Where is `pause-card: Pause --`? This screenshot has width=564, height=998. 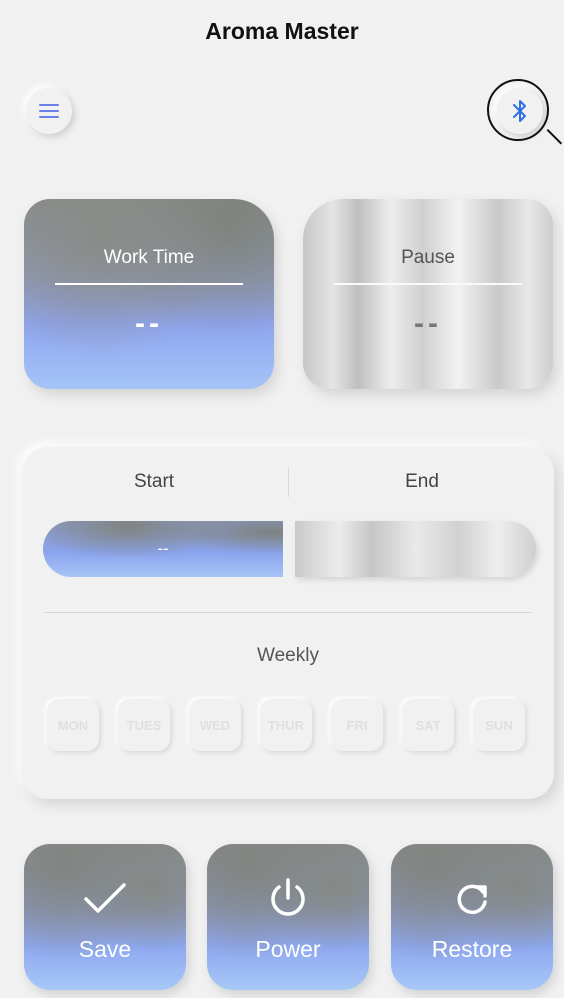 pause-card: Pause -- is located at coordinates (428, 294).